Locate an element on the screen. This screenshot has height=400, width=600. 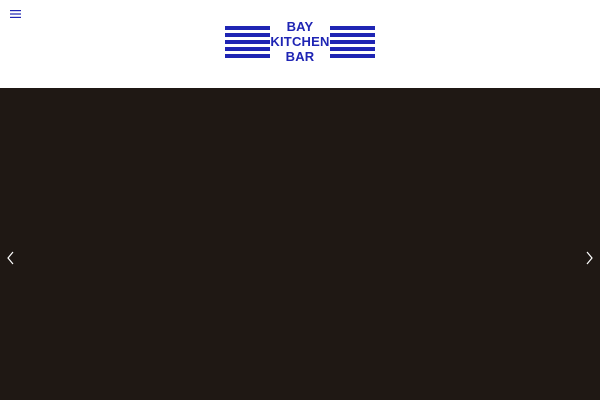
chevron-left-icon is located at coordinates (11, 258).